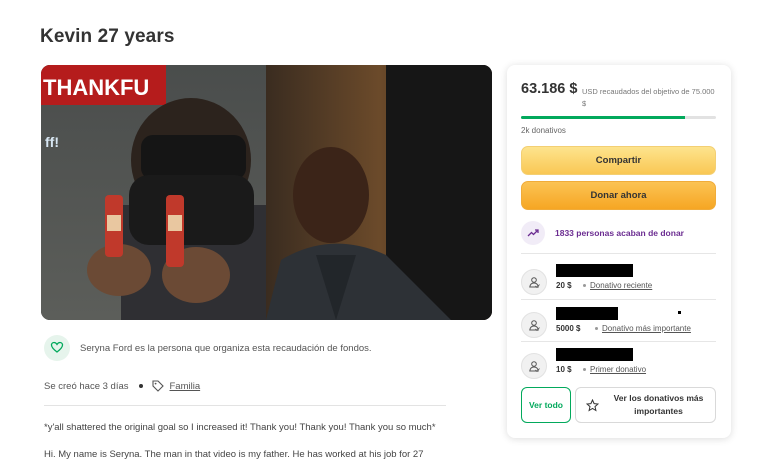  What do you see at coordinates (618, 160) in the screenshot?
I see `share-button: Compartir` at bounding box center [618, 160].